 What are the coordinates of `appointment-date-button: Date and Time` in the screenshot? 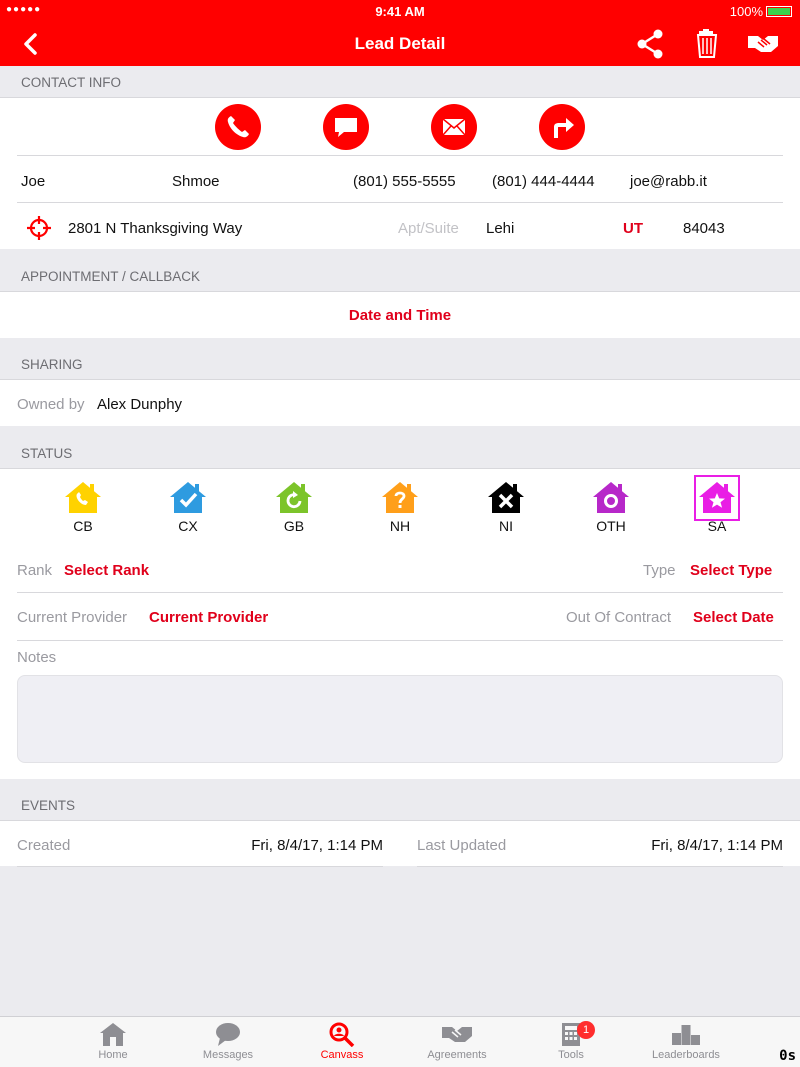 It's located at (400, 315).